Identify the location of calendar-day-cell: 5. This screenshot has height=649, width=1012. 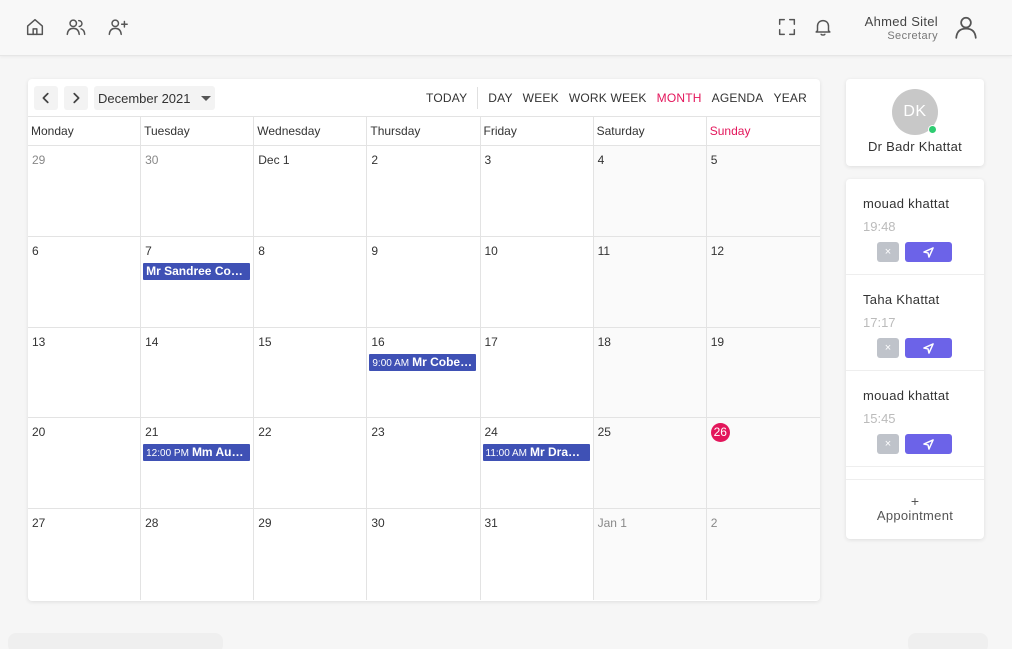
(763, 191).